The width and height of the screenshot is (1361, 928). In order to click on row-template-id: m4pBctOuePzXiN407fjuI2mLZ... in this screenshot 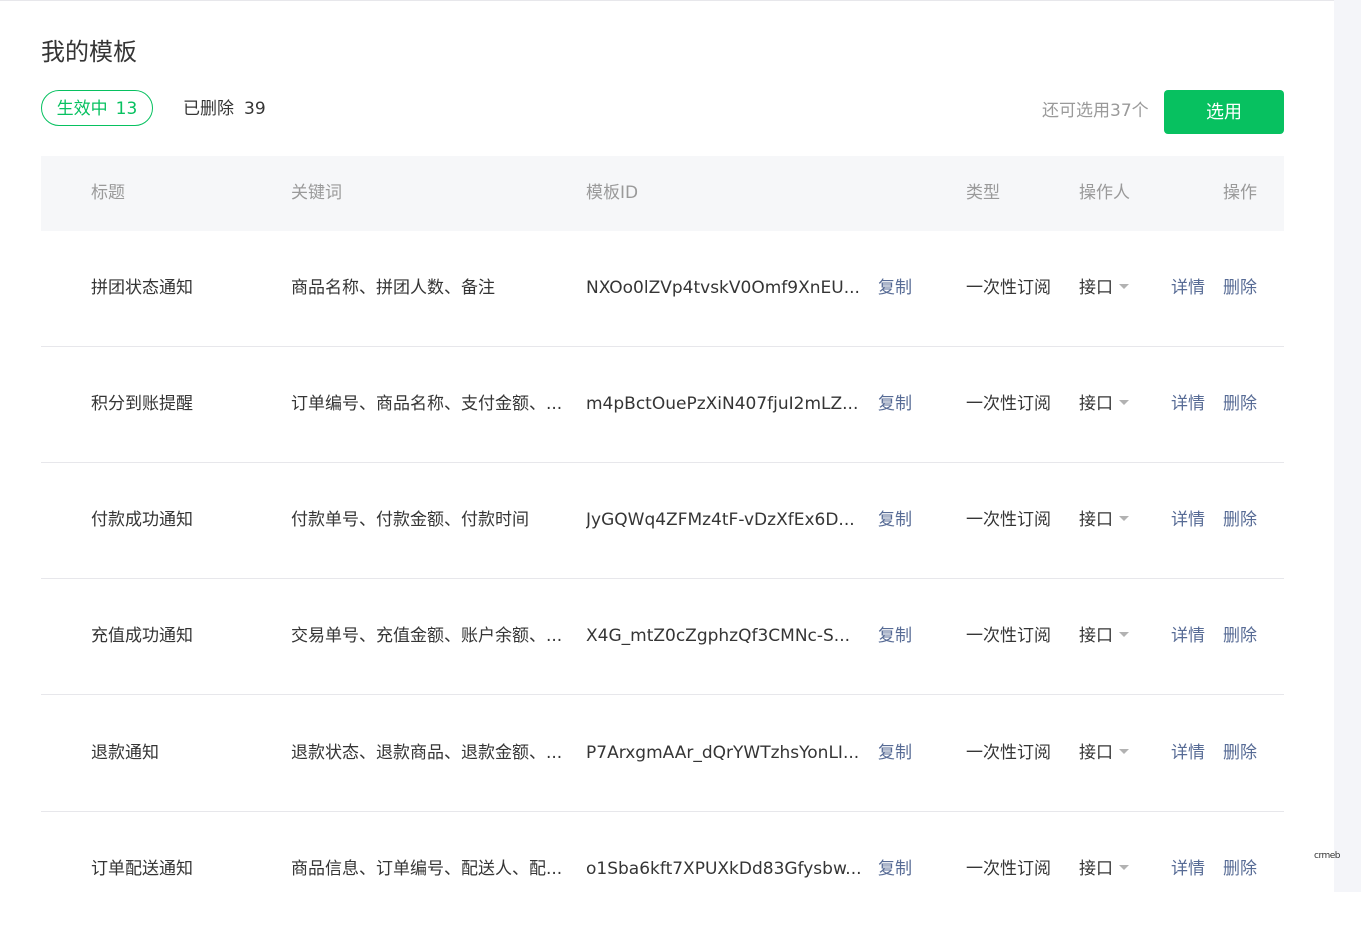, I will do `click(722, 404)`.